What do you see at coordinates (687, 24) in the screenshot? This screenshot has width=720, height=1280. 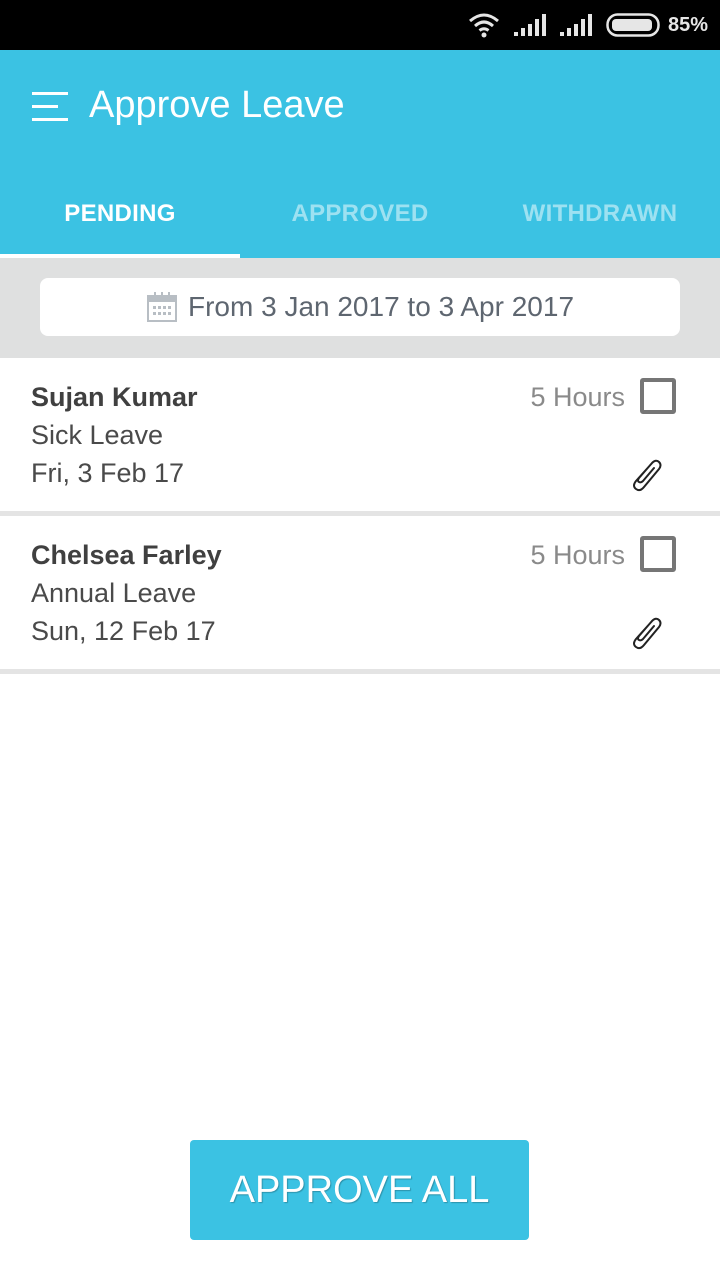 I see `battery-percentage: 85%` at bounding box center [687, 24].